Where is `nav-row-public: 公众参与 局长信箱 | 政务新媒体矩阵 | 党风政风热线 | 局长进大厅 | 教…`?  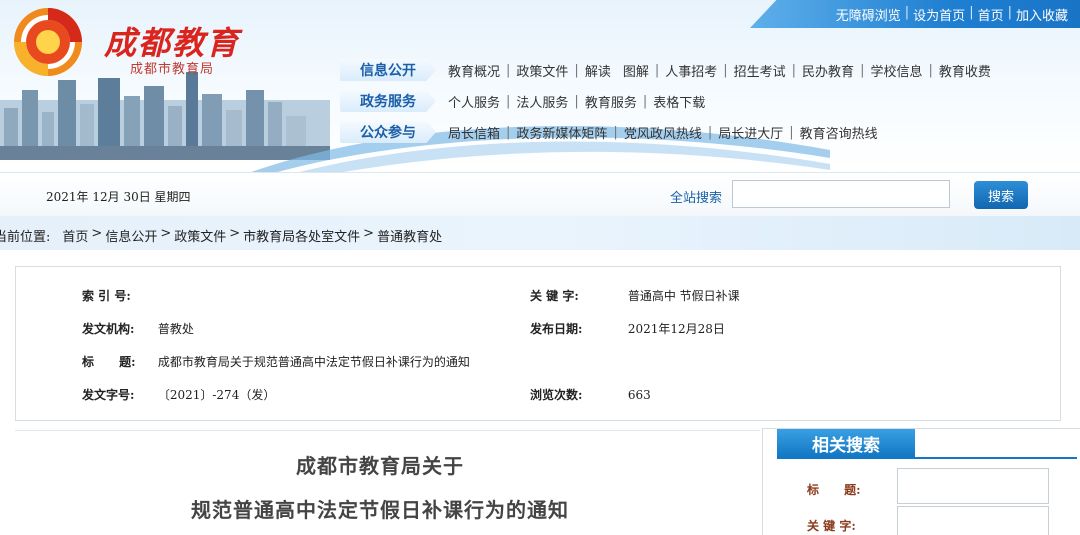 nav-row-public: 公众参与 局长信箱 | 政务新媒体矩阵 | 党风政风热线 | 局长进大厅 | 教… is located at coordinates (609, 132).